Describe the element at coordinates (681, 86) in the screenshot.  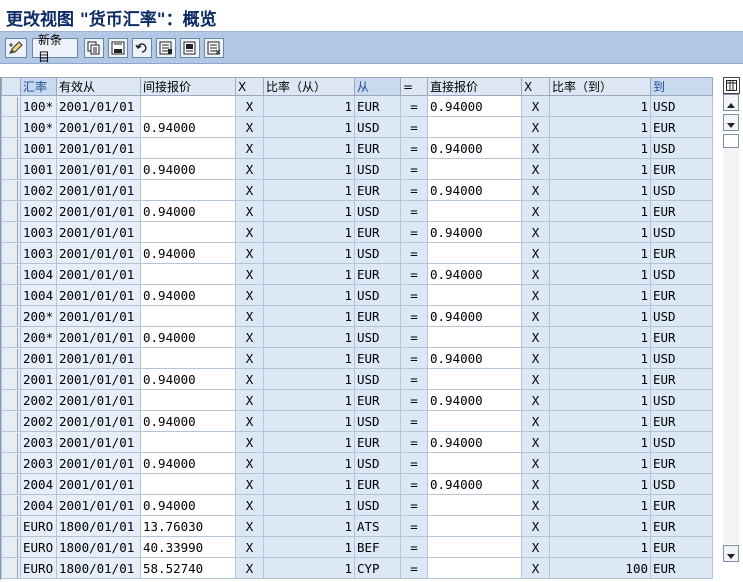
I see `column-header-to-currency: 到` at that location.